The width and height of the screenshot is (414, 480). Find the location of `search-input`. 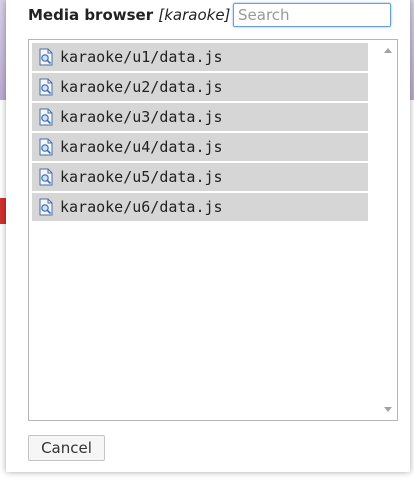

search-input is located at coordinates (312, 15).